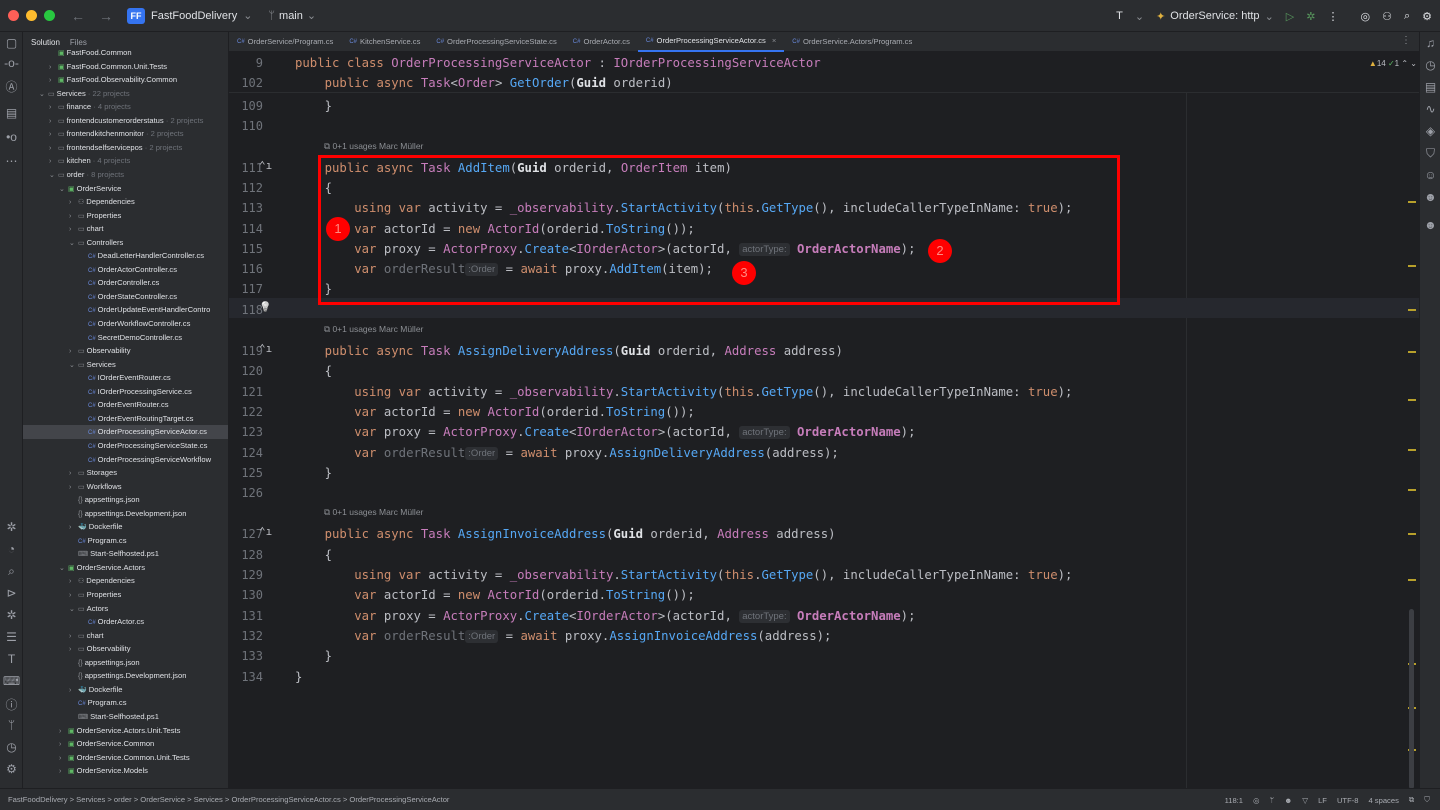 This screenshot has height=810, width=1440. What do you see at coordinates (1427, 16) in the screenshot?
I see `settings-icon: ⚙` at bounding box center [1427, 16].